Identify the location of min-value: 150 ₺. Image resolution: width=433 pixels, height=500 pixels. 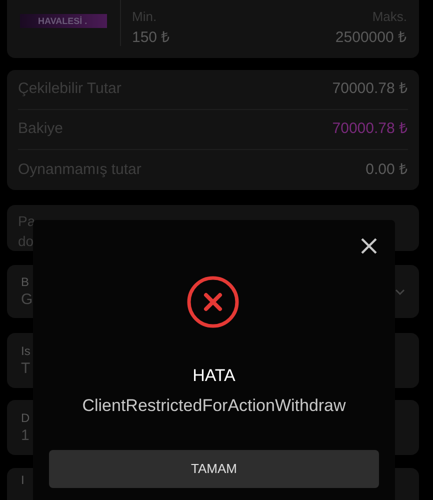
(151, 38).